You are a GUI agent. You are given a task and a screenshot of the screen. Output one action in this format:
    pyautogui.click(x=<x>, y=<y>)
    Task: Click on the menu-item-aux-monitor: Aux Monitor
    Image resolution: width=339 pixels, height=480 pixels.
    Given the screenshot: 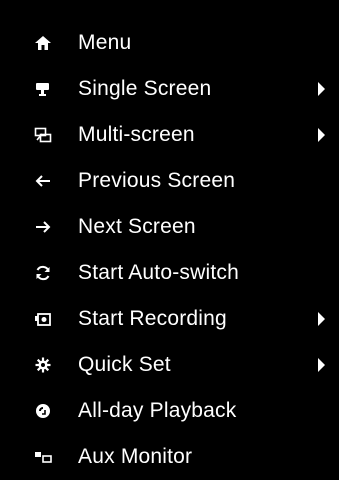 What is the action you would take?
    pyautogui.click(x=169, y=457)
    